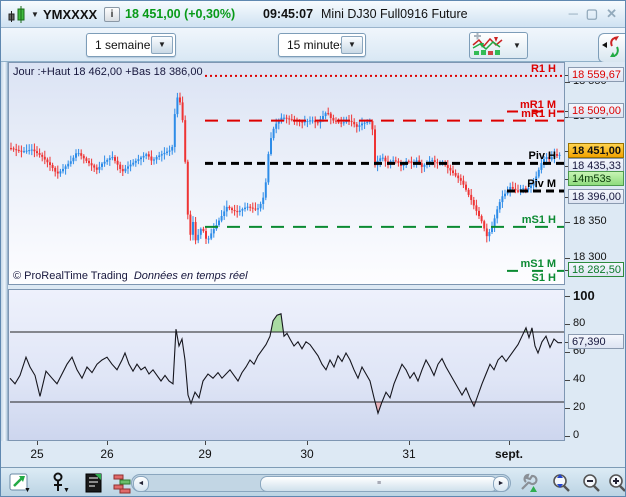 This screenshot has height=497, width=626. Describe the element at coordinates (4, 264) in the screenshot. I see `collapsed-left-splitter` at that location.